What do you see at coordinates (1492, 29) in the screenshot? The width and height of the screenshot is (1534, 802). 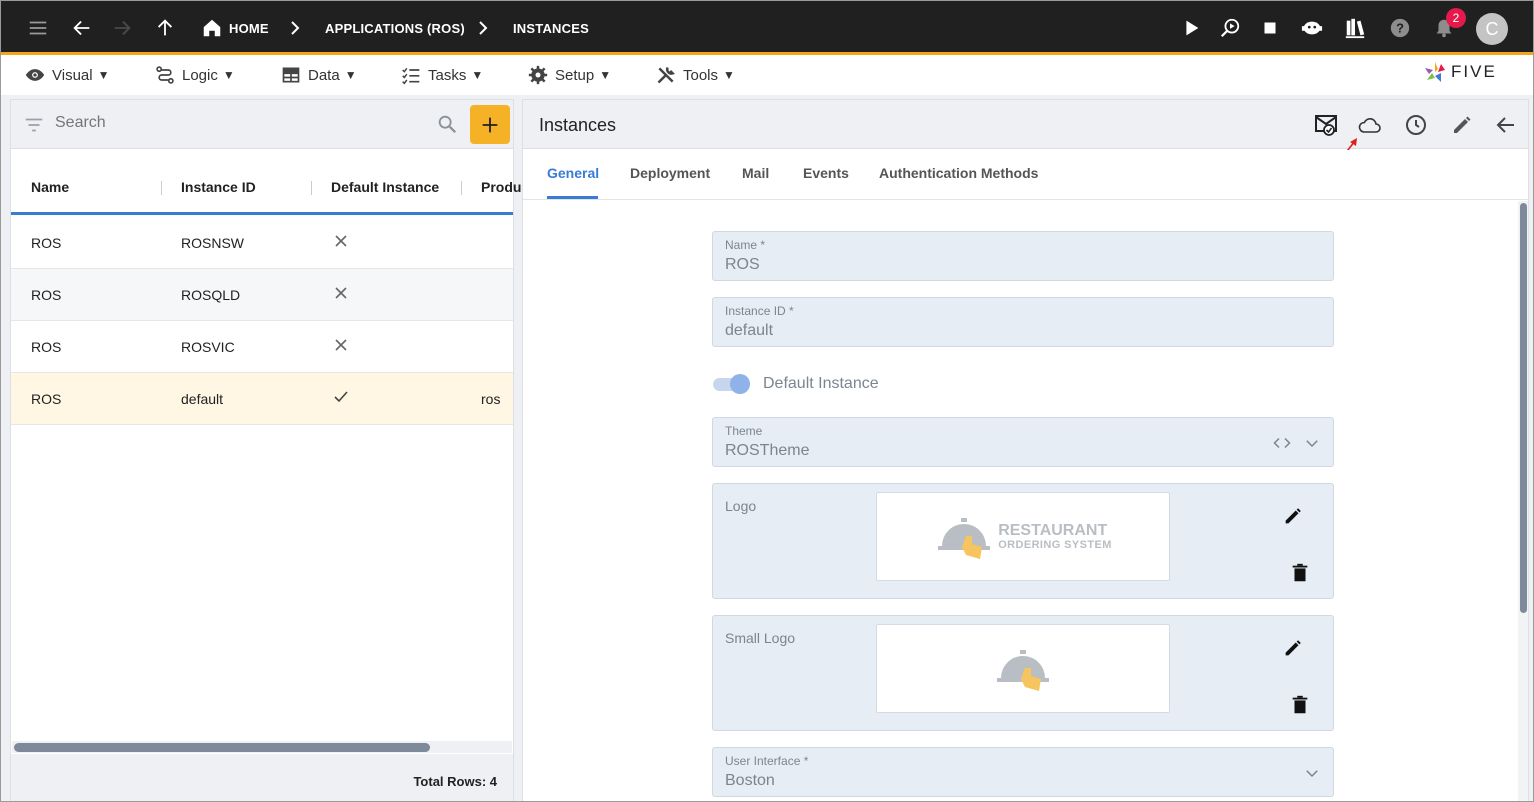 I see `avatar: C` at bounding box center [1492, 29].